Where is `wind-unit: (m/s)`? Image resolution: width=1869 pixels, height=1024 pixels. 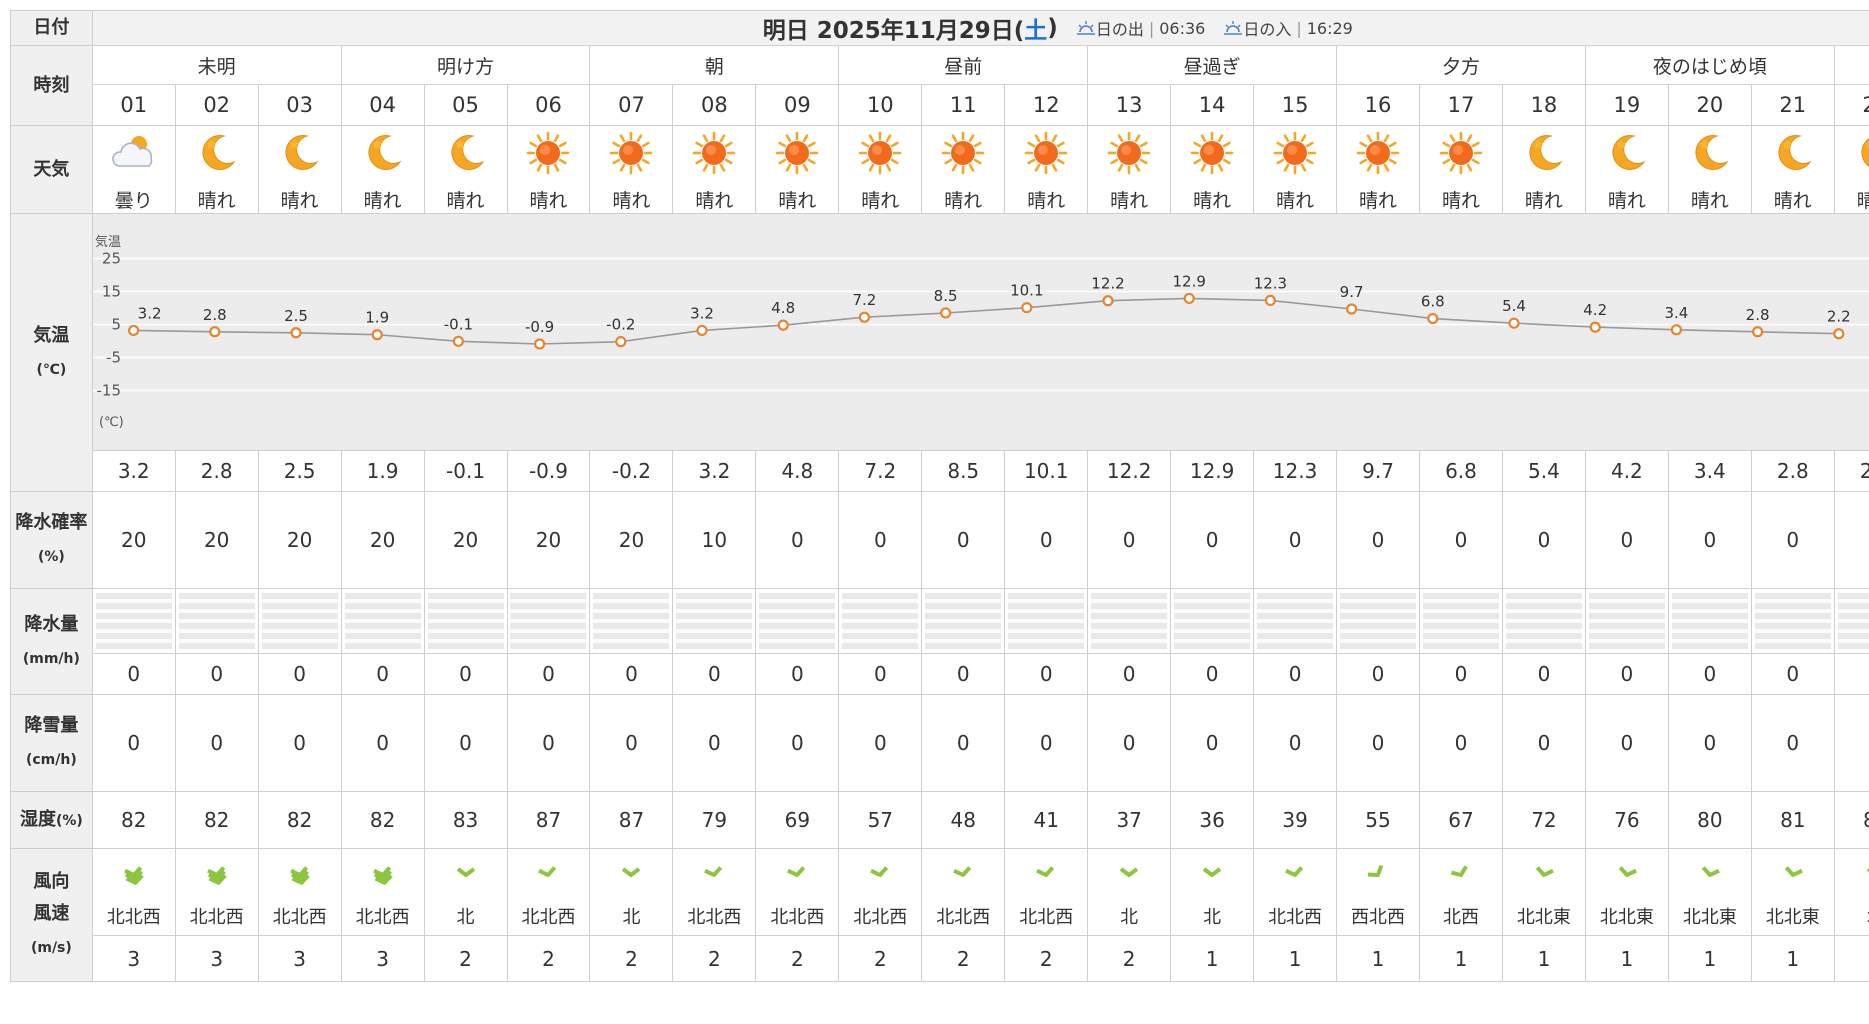 wind-unit: (m/s) is located at coordinates (51, 948).